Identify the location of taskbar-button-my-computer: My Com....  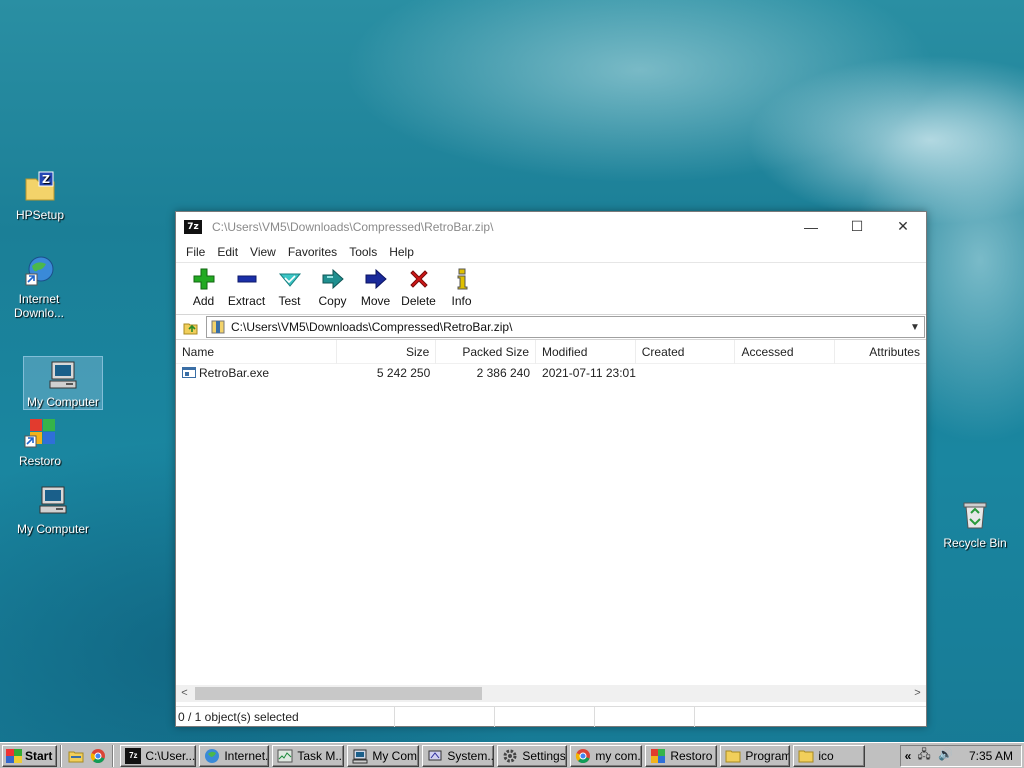
(383, 755).